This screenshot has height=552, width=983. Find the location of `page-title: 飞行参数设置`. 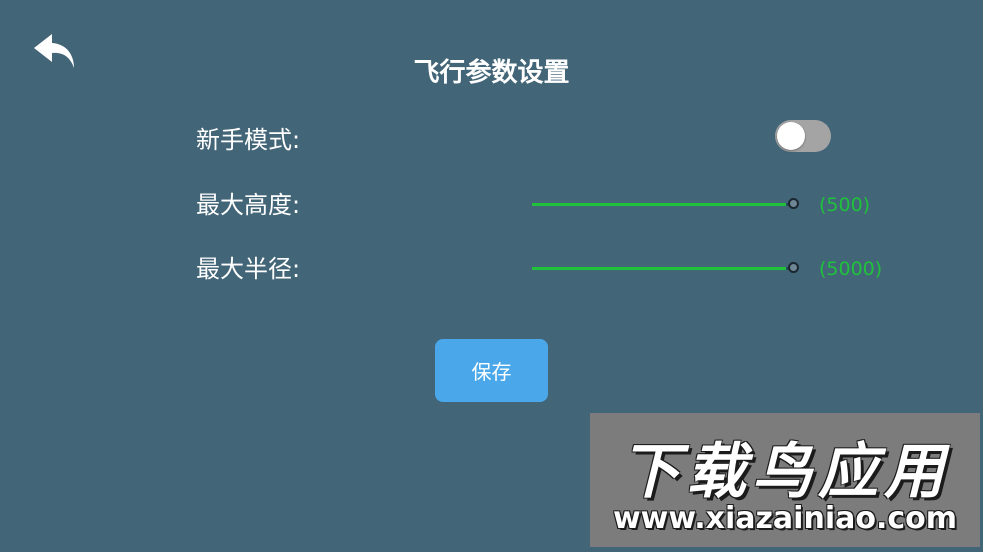

page-title: 飞行参数设置 is located at coordinates (491, 73).